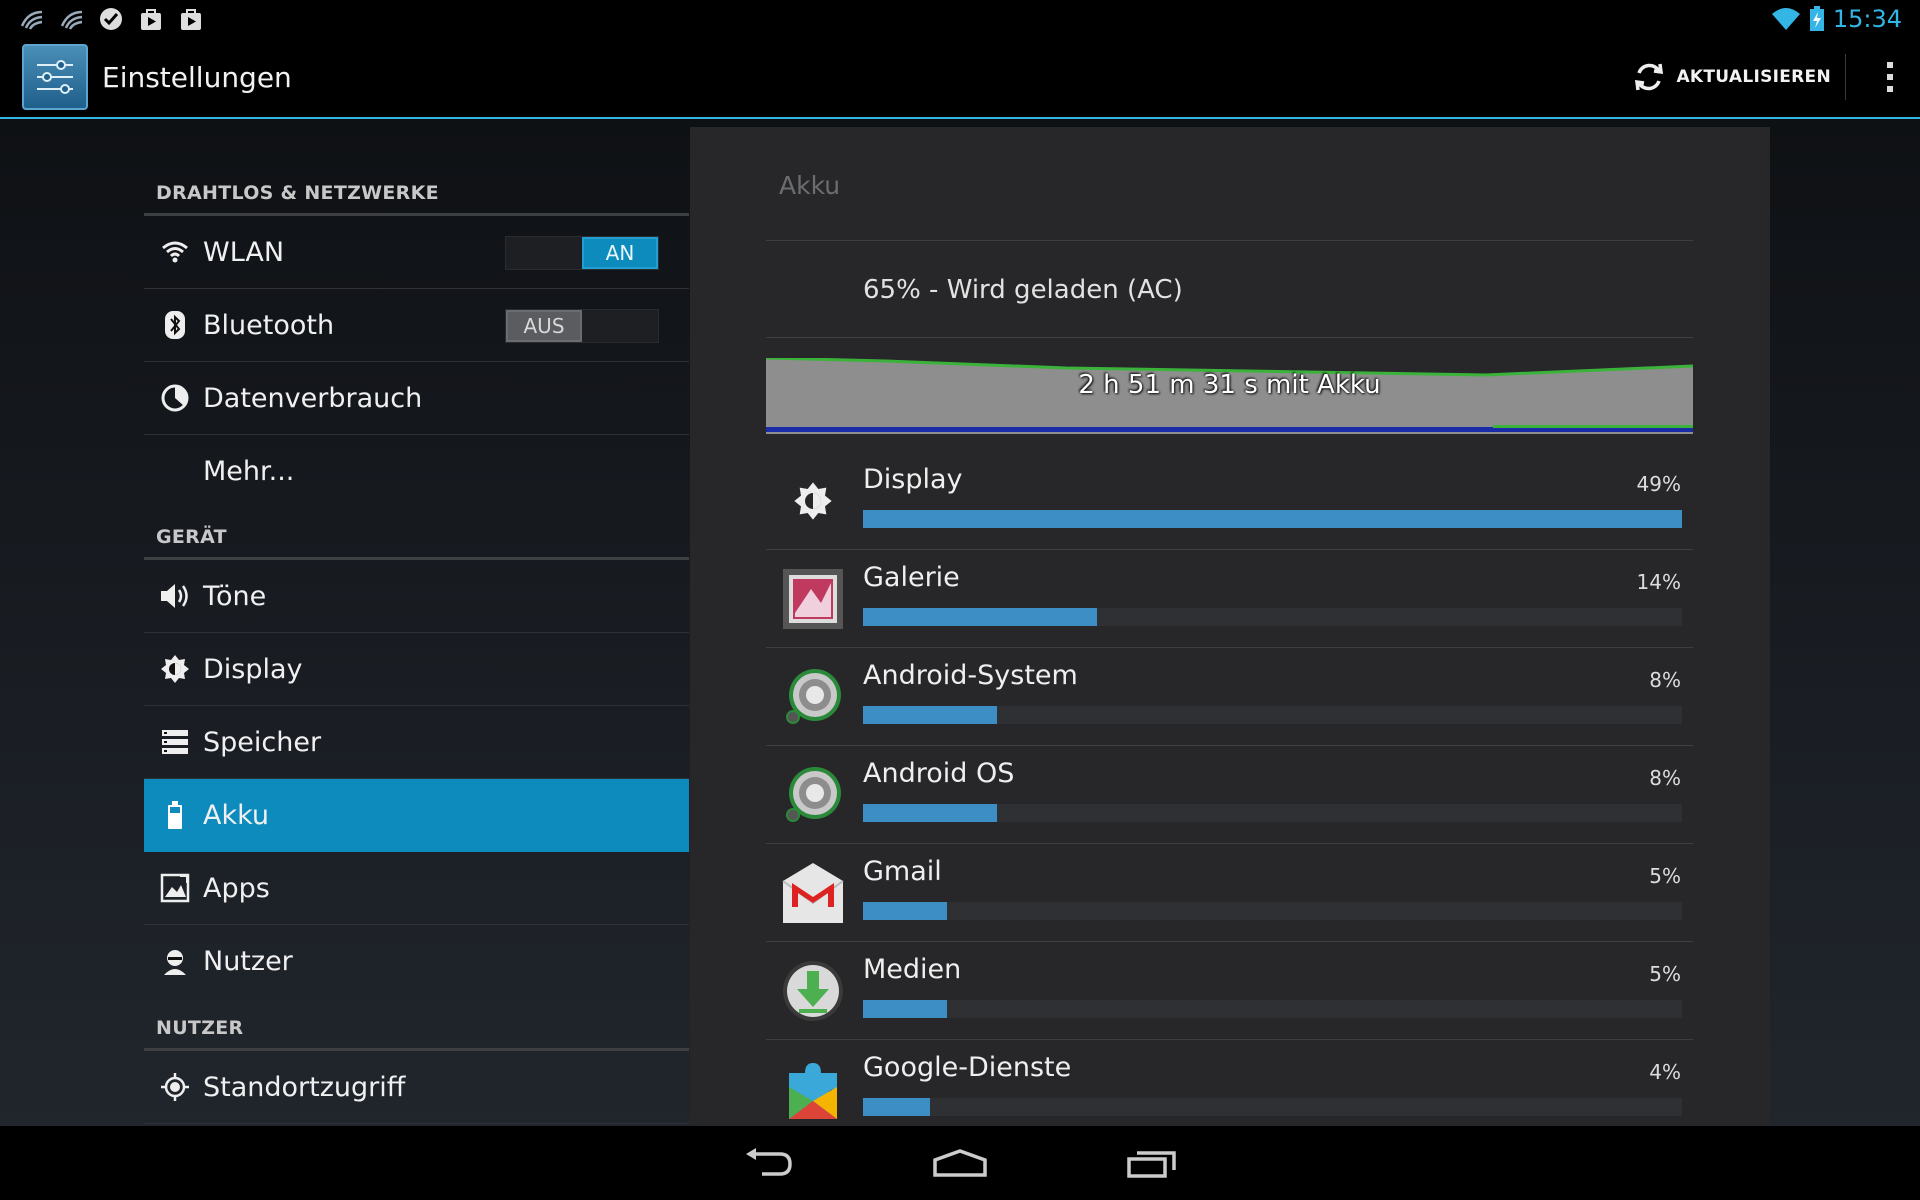  I want to click on sidebar-item-label: Apps, so click(236, 888).